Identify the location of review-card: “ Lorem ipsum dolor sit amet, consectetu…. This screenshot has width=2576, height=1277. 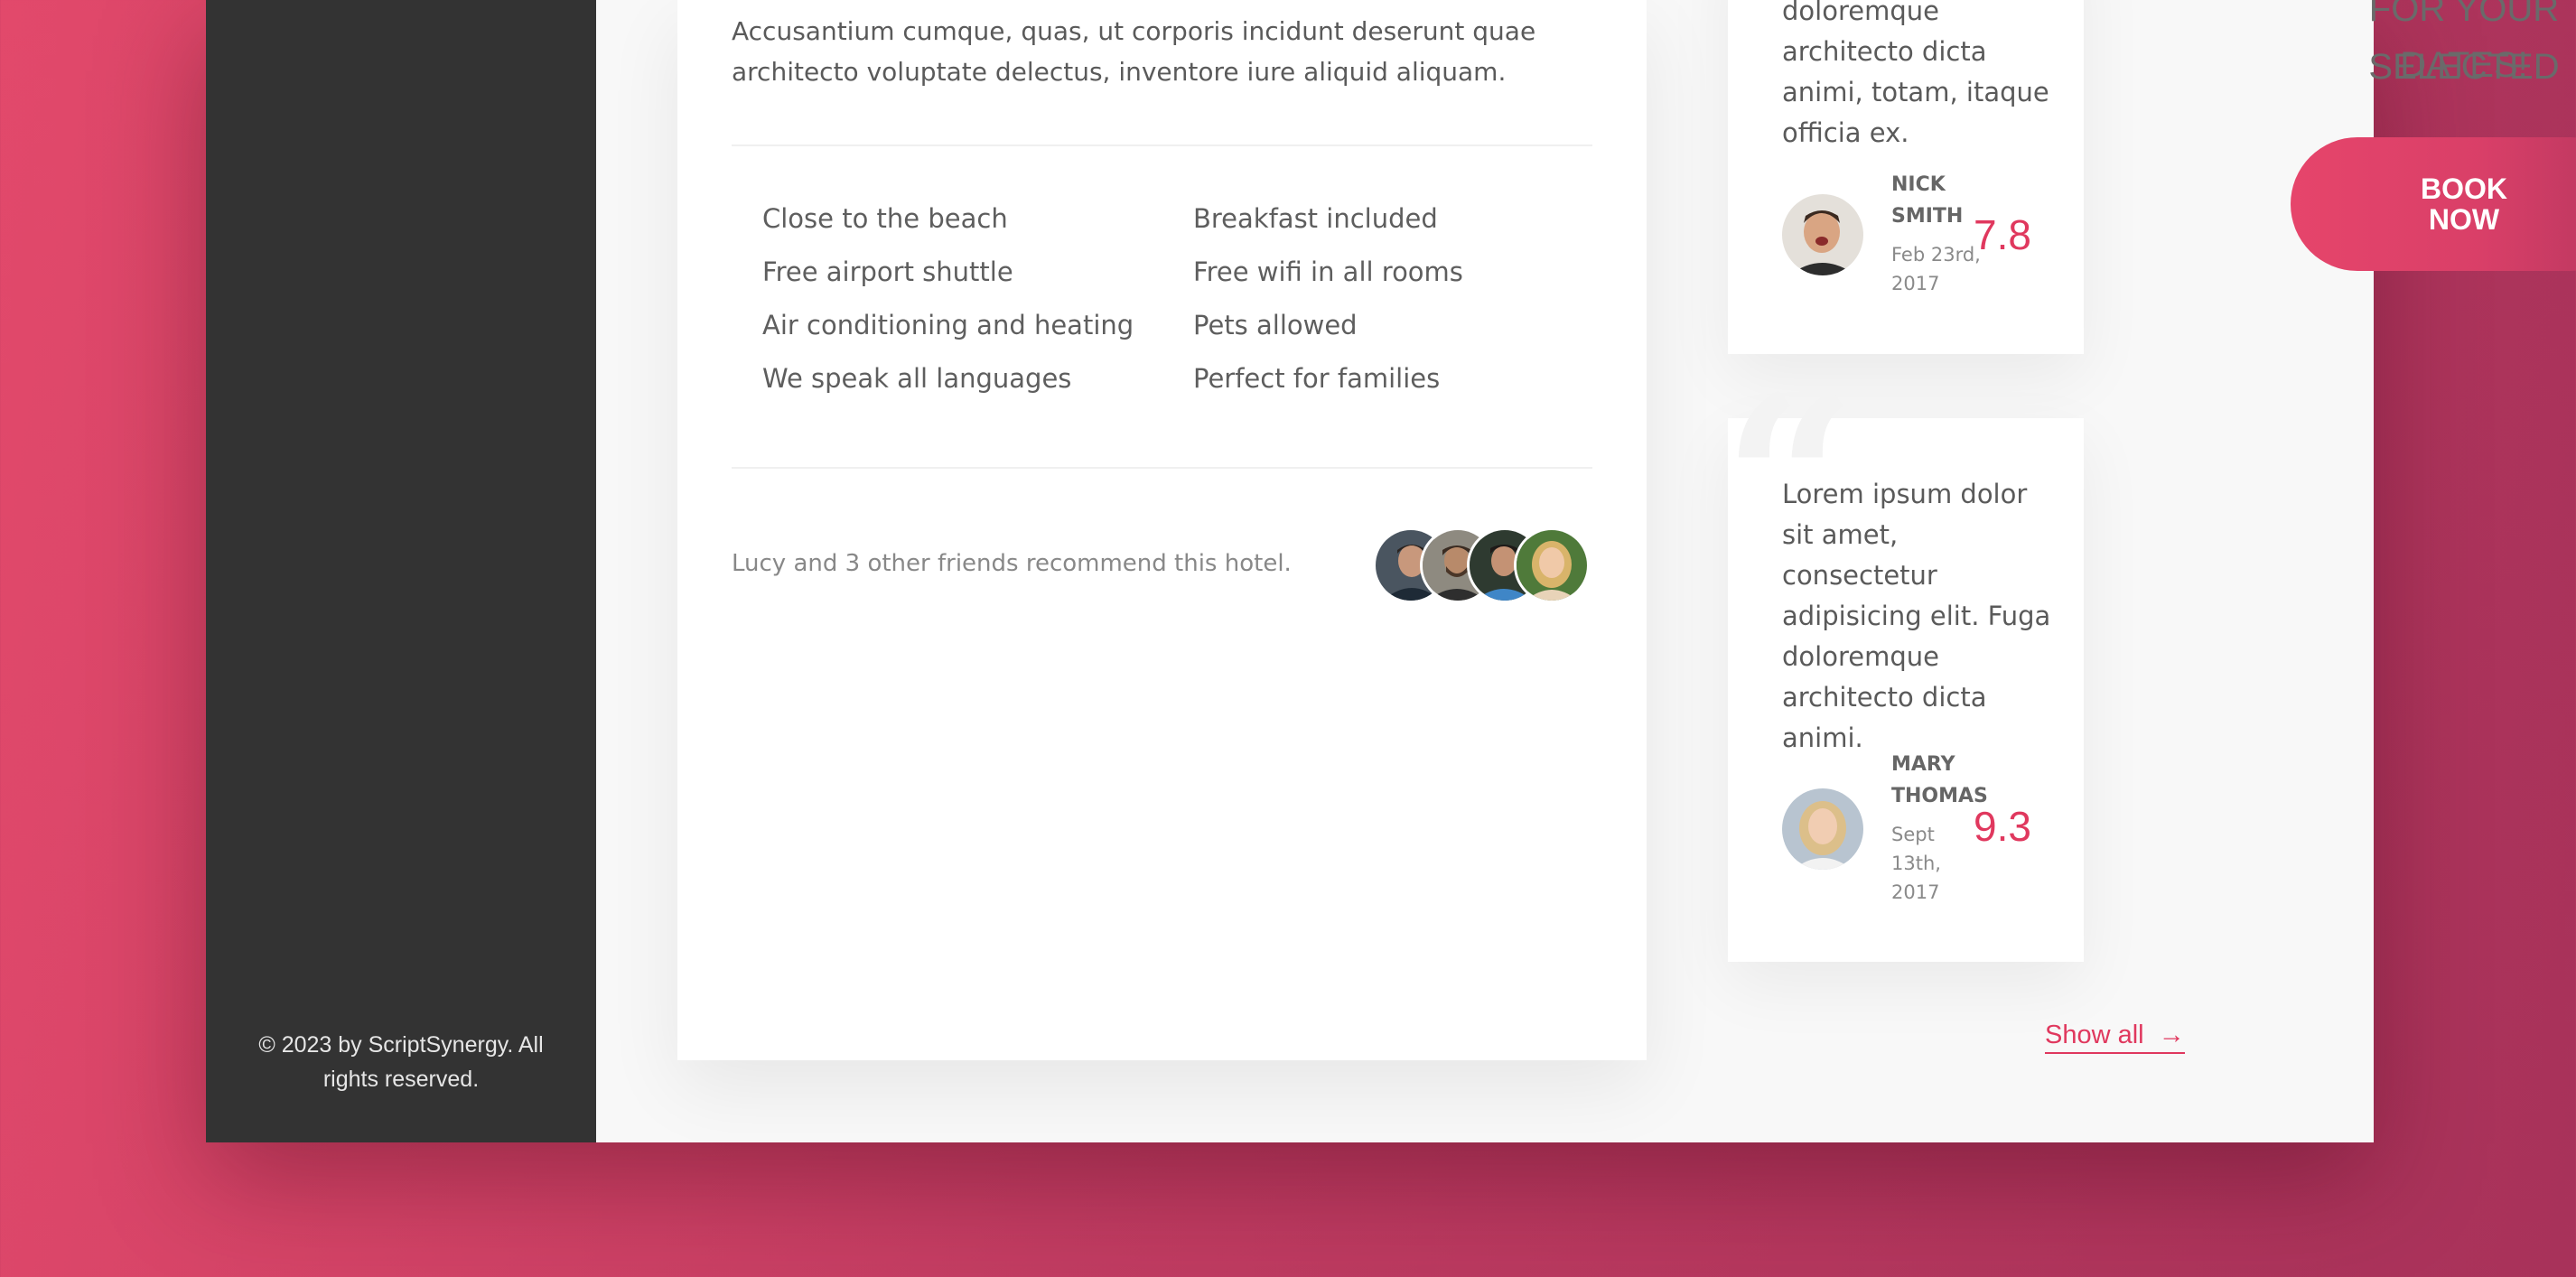
(1903, 664).